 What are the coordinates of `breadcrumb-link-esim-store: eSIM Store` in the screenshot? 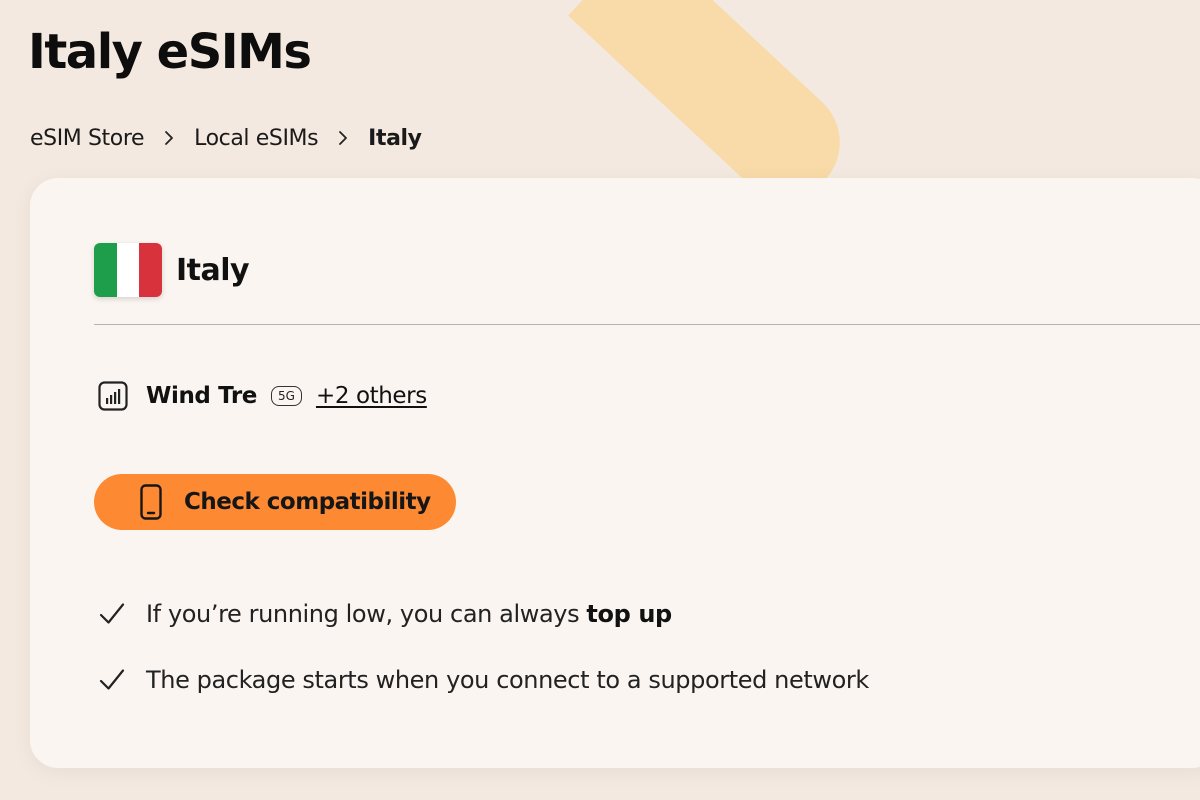 It's located at (87, 138).